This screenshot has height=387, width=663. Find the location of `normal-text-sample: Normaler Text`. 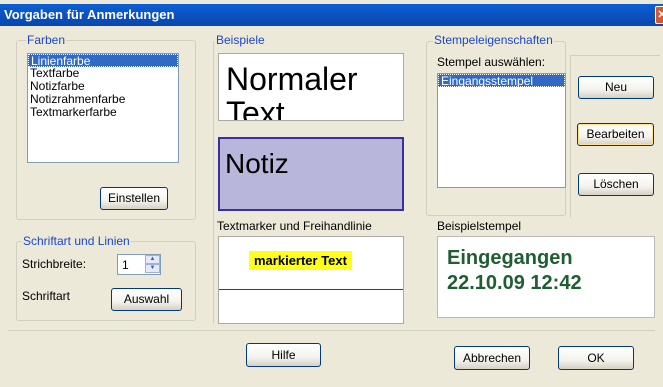

normal-text-sample: Normaler Text is located at coordinates (292, 91).